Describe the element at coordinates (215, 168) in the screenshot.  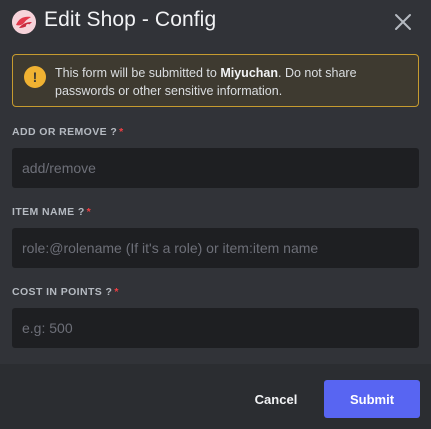
I see `add-or-remove-input` at that location.